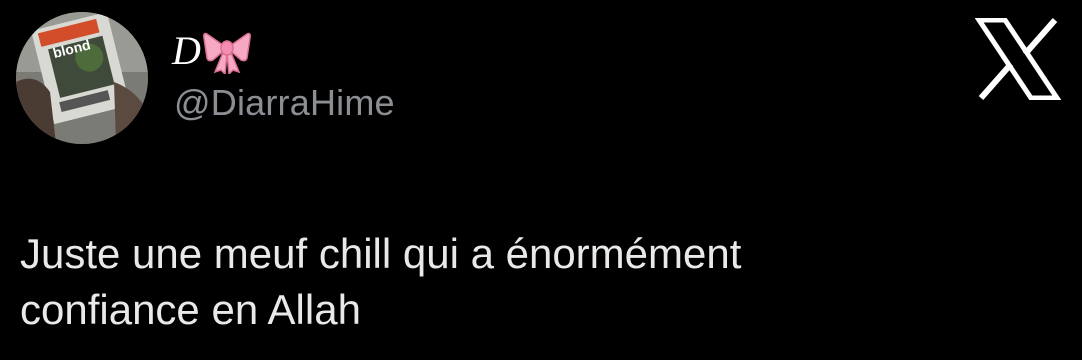 The image size is (1082, 360). I want to click on display-name: D, so click(211, 51).